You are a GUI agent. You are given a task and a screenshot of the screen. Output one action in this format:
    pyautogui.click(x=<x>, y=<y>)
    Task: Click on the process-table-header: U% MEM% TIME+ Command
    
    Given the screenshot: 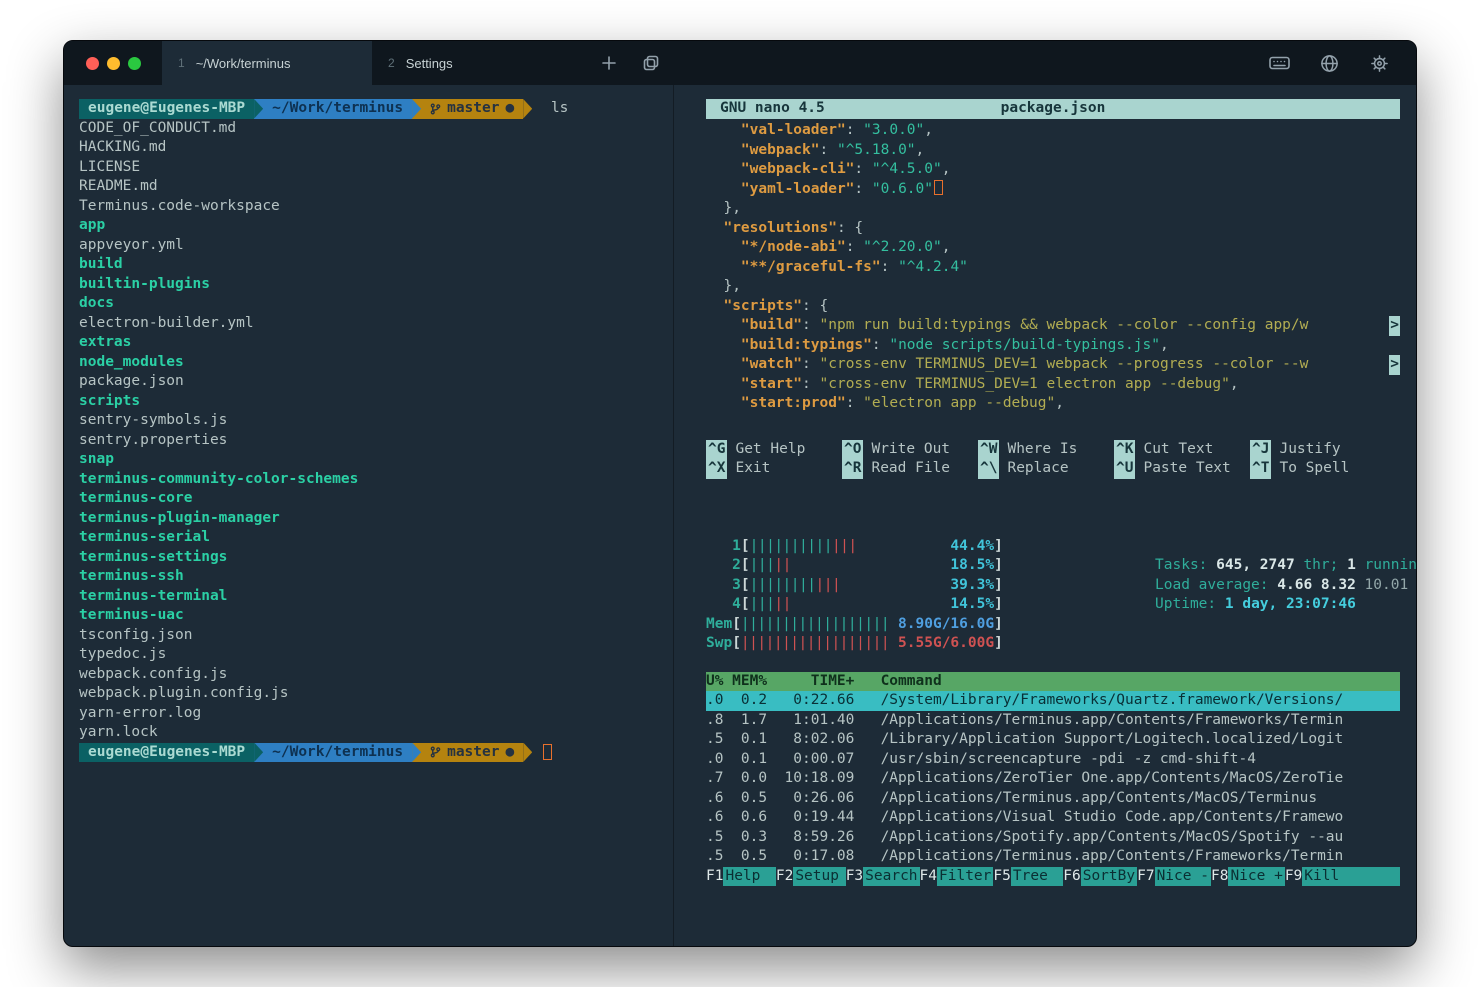 What is the action you would take?
    pyautogui.click(x=1053, y=681)
    